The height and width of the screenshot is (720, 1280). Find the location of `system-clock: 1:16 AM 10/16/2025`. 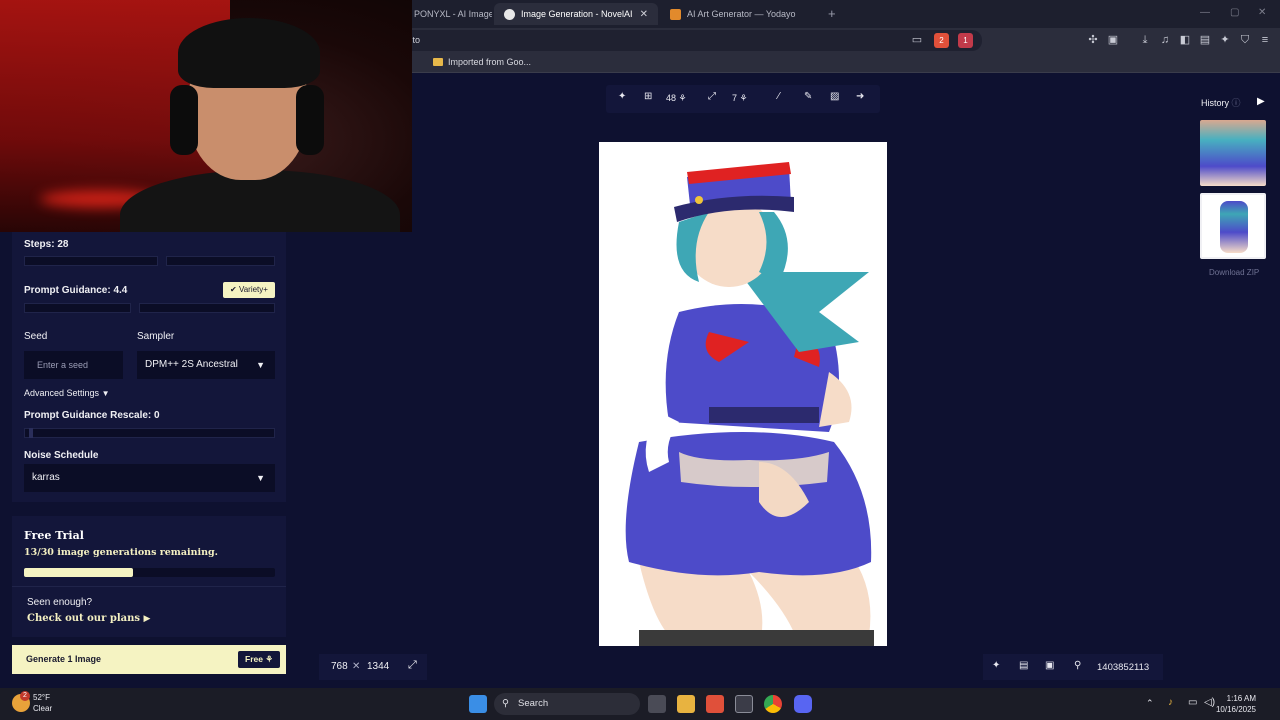

system-clock: 1:16 AM 10/16/2025 is located at coordinates (1236, 704).